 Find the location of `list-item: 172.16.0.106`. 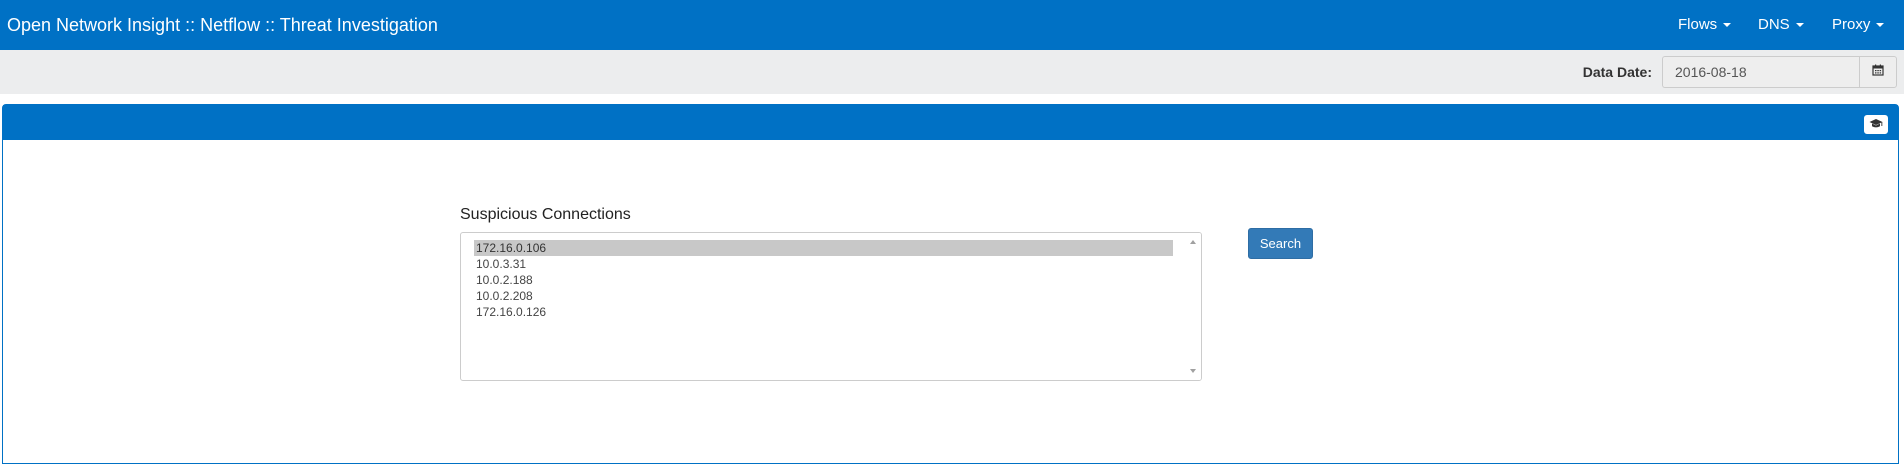

list-item: 172.16.0.106 is located at coordinates (823, 248).